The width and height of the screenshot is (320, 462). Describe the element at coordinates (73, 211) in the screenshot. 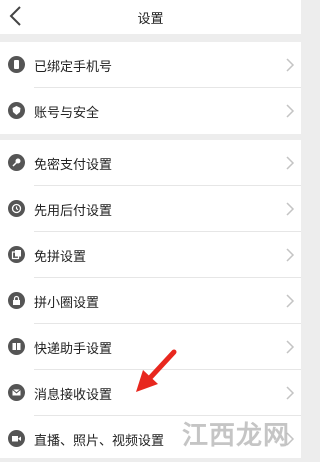

I see `settings-row-label: 先用后付设置` at that location.